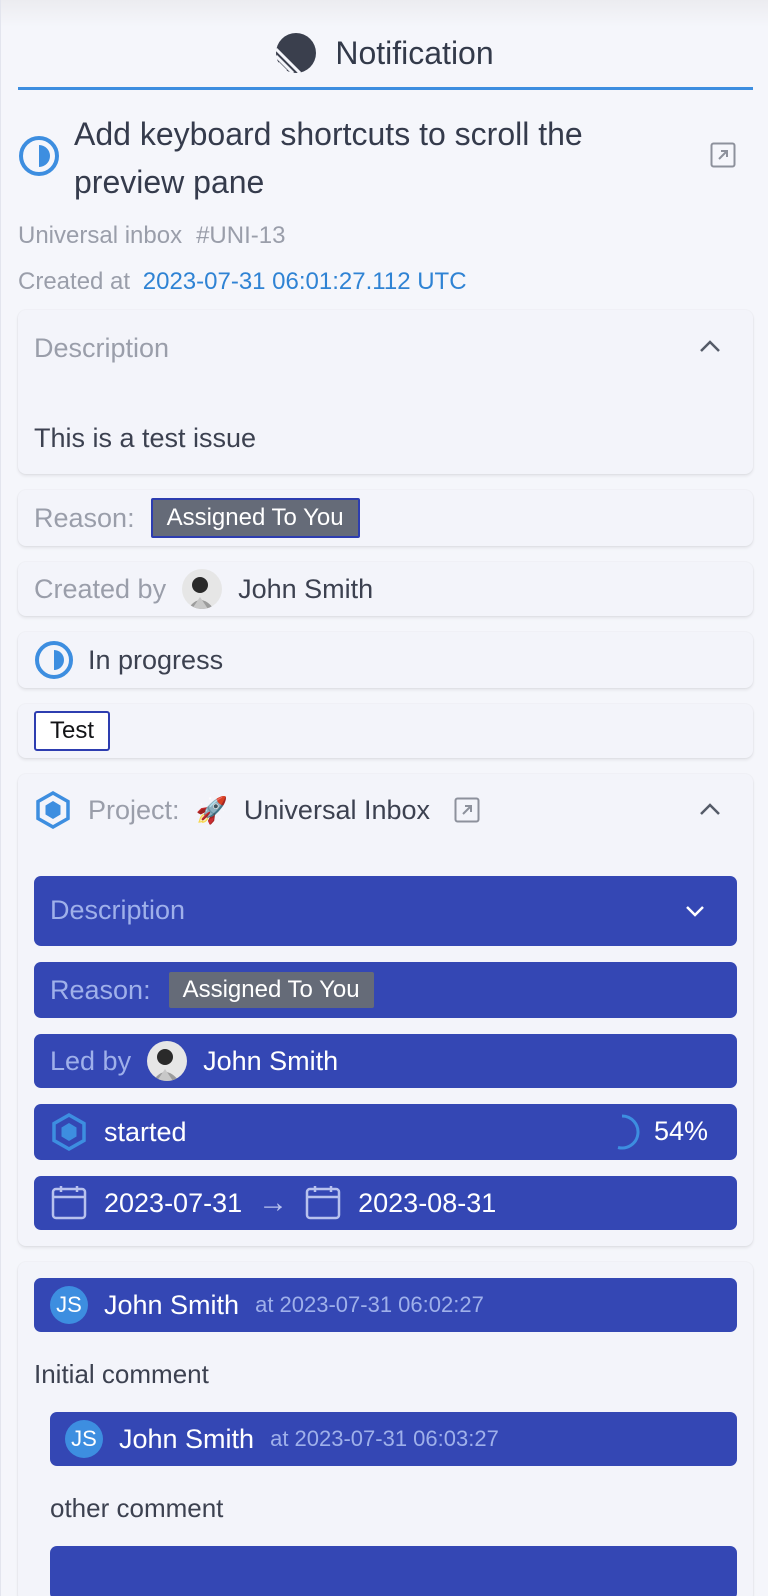  What do you see at coordinates (306, 588) in the screenshot?
I see `creator-name: John Smith` at bounding box center [306, 588].